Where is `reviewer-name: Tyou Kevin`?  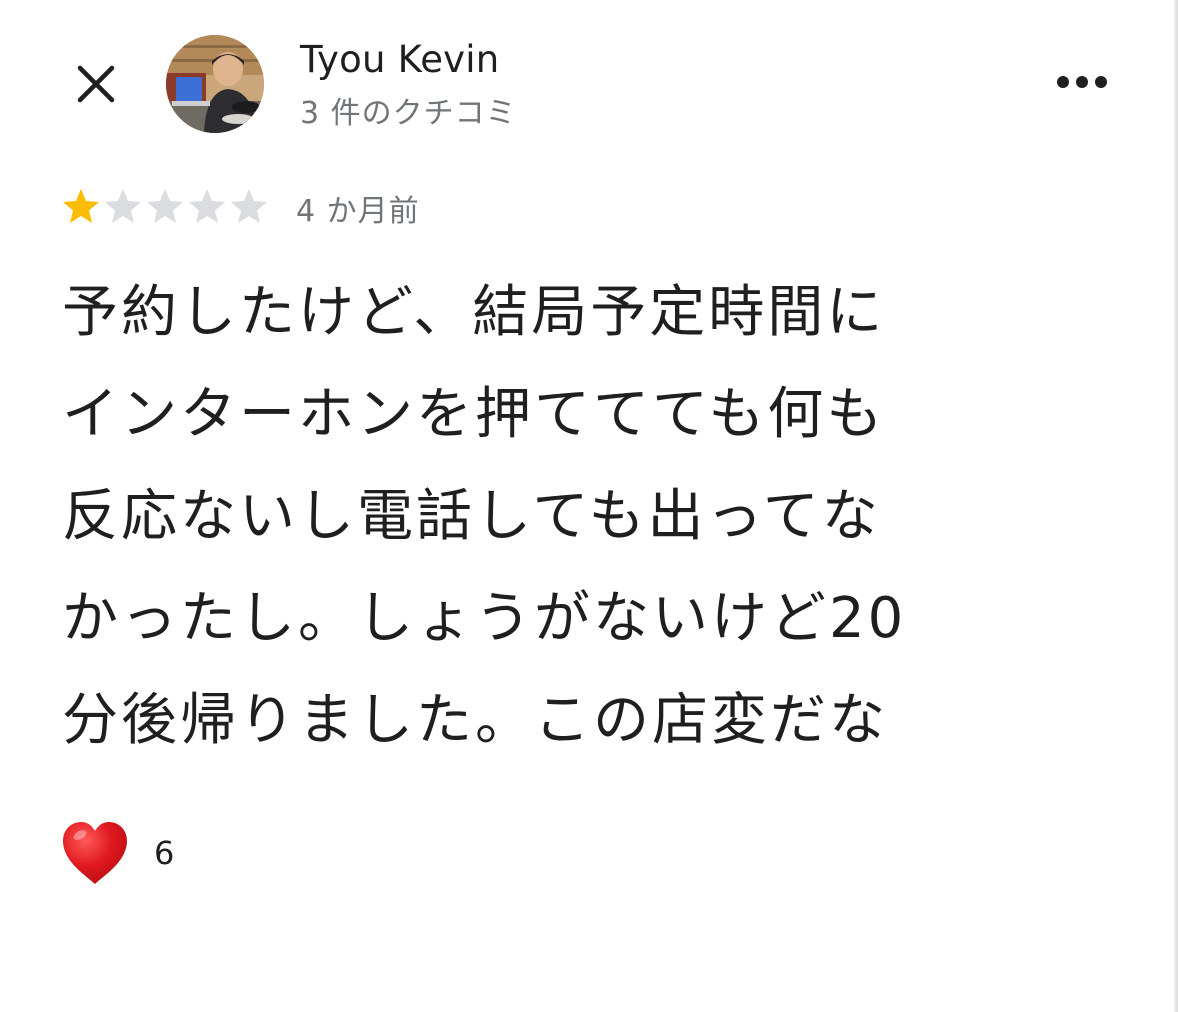 reviewer-name: Tyou Kevin is located at coordinates (399, 59).